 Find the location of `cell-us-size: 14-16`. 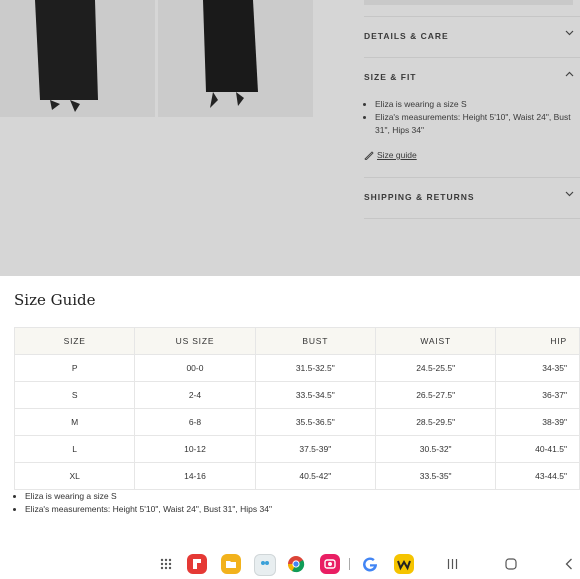

cell-us-size: 14-16 is located at coordinates (195, 476).